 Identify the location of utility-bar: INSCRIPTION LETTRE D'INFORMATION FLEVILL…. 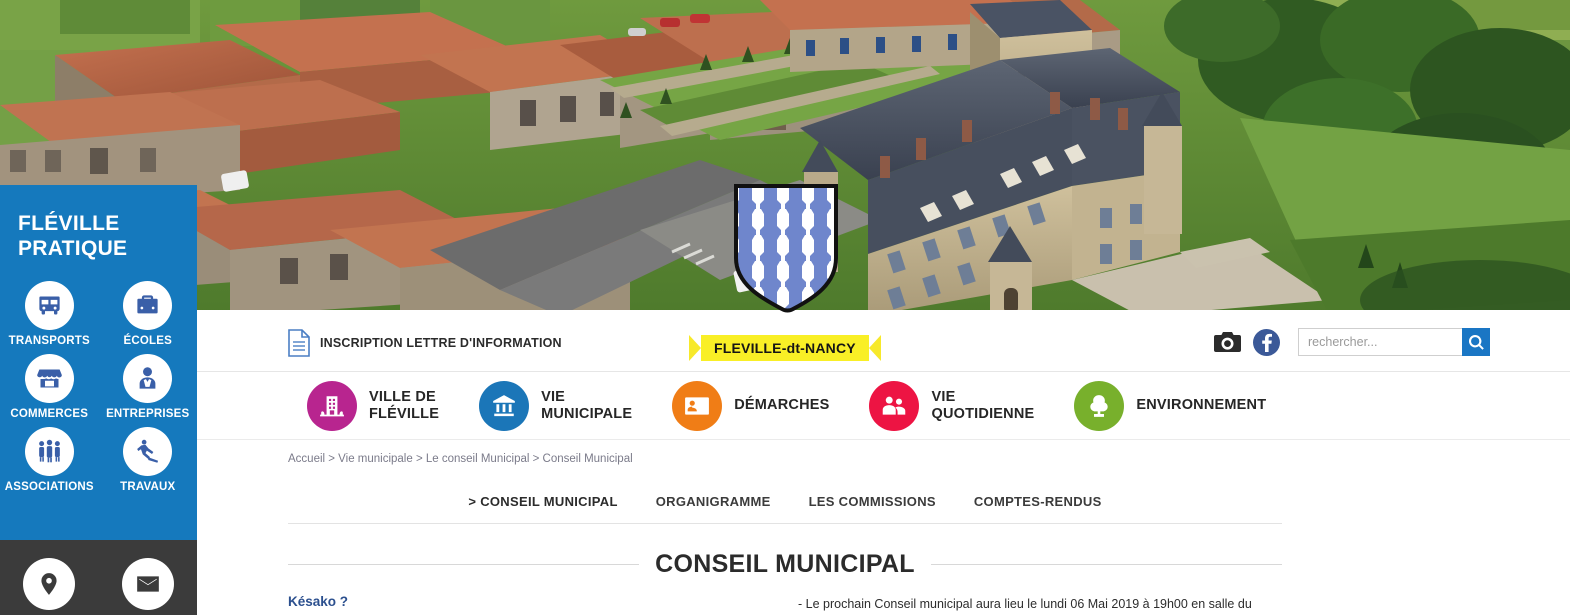
(883, 344).